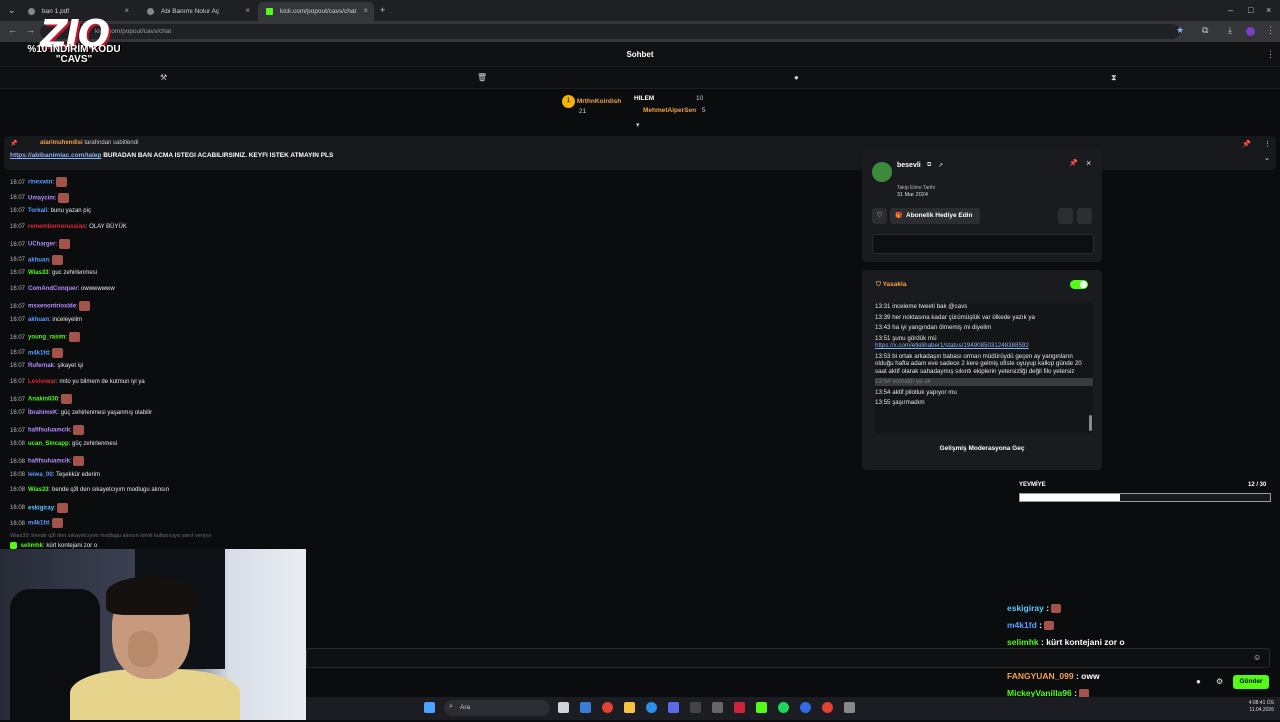 The height and width of the screenshot is (722, 1280). I want to click on pinned-by-user: atarimuhendisi, so click(61, 143).